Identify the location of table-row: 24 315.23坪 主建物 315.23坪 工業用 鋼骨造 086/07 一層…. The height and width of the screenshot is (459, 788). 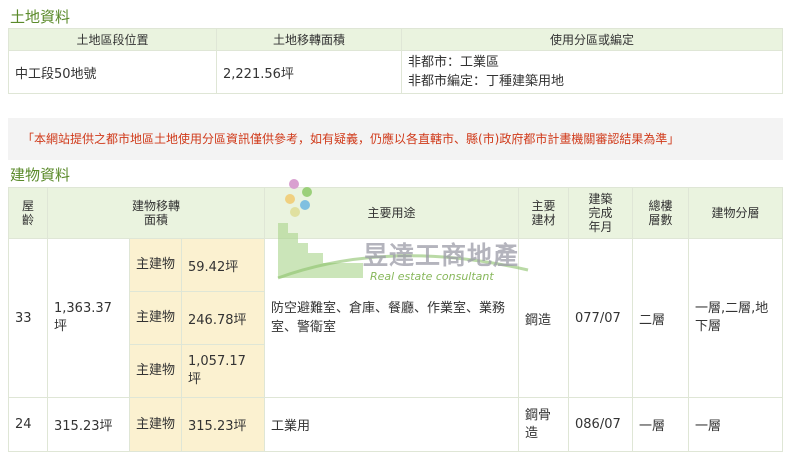
(395, 424).